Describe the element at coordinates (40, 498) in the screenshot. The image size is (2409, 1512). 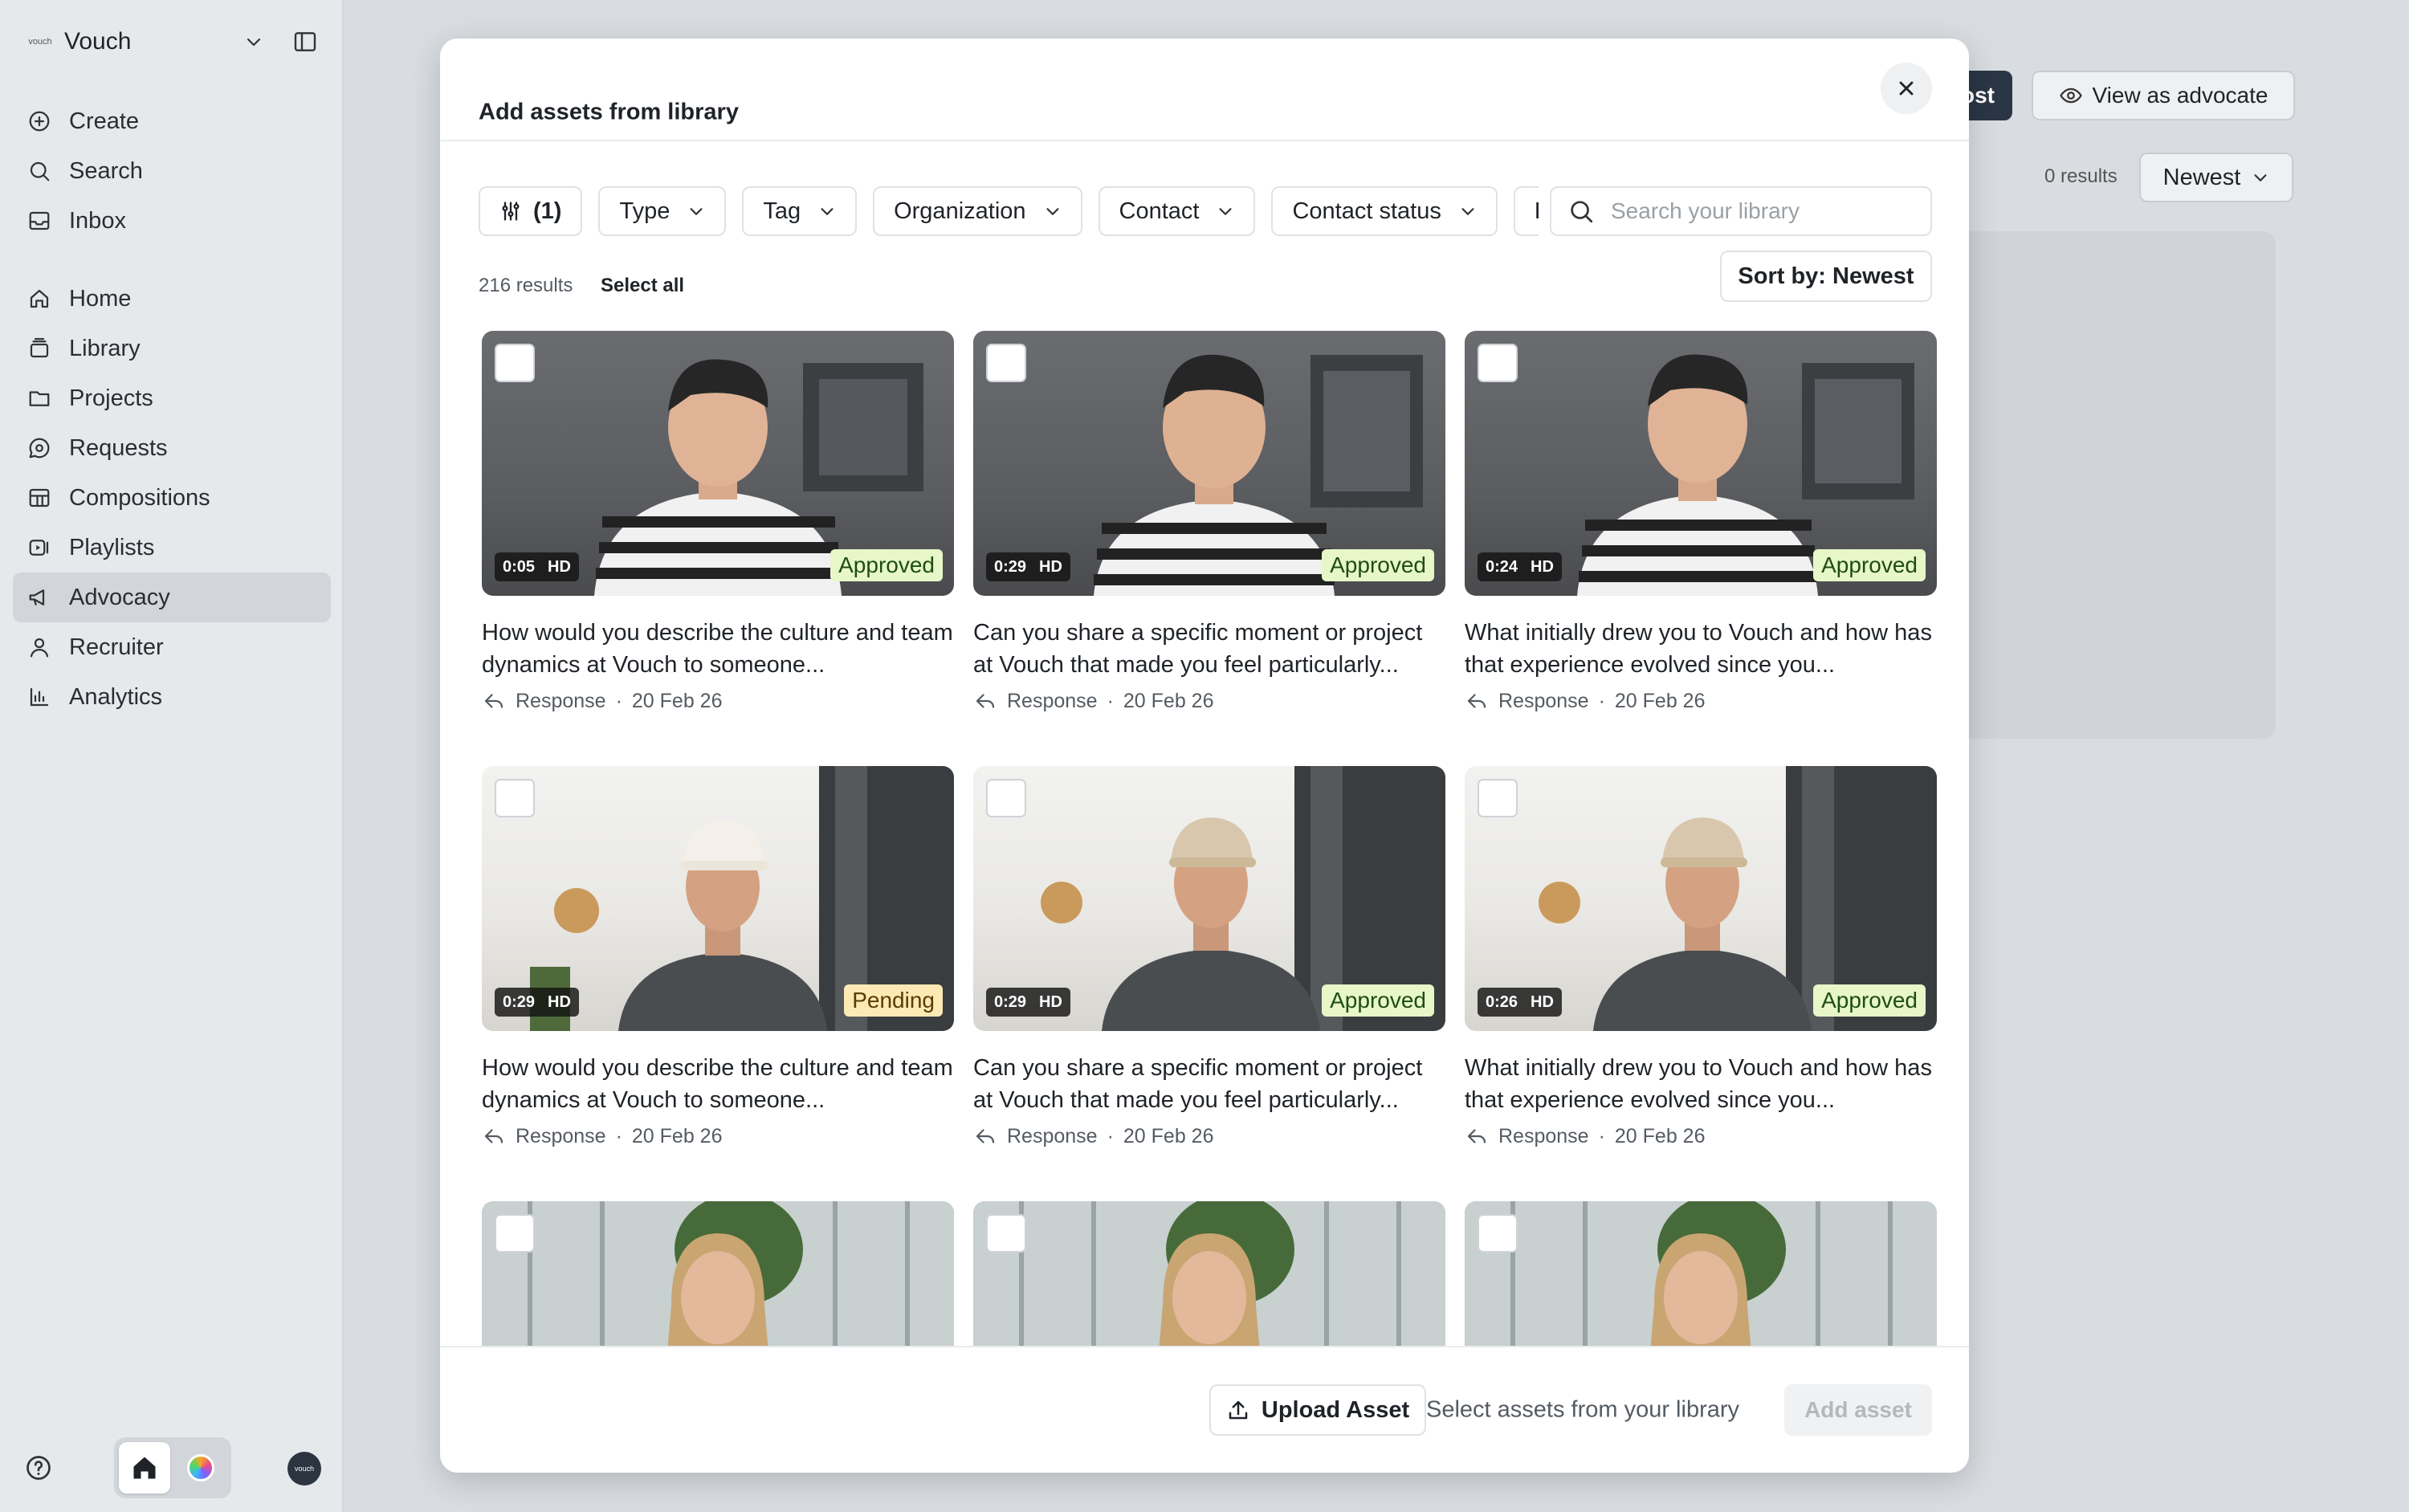
I see `compositions-icon` at that location.